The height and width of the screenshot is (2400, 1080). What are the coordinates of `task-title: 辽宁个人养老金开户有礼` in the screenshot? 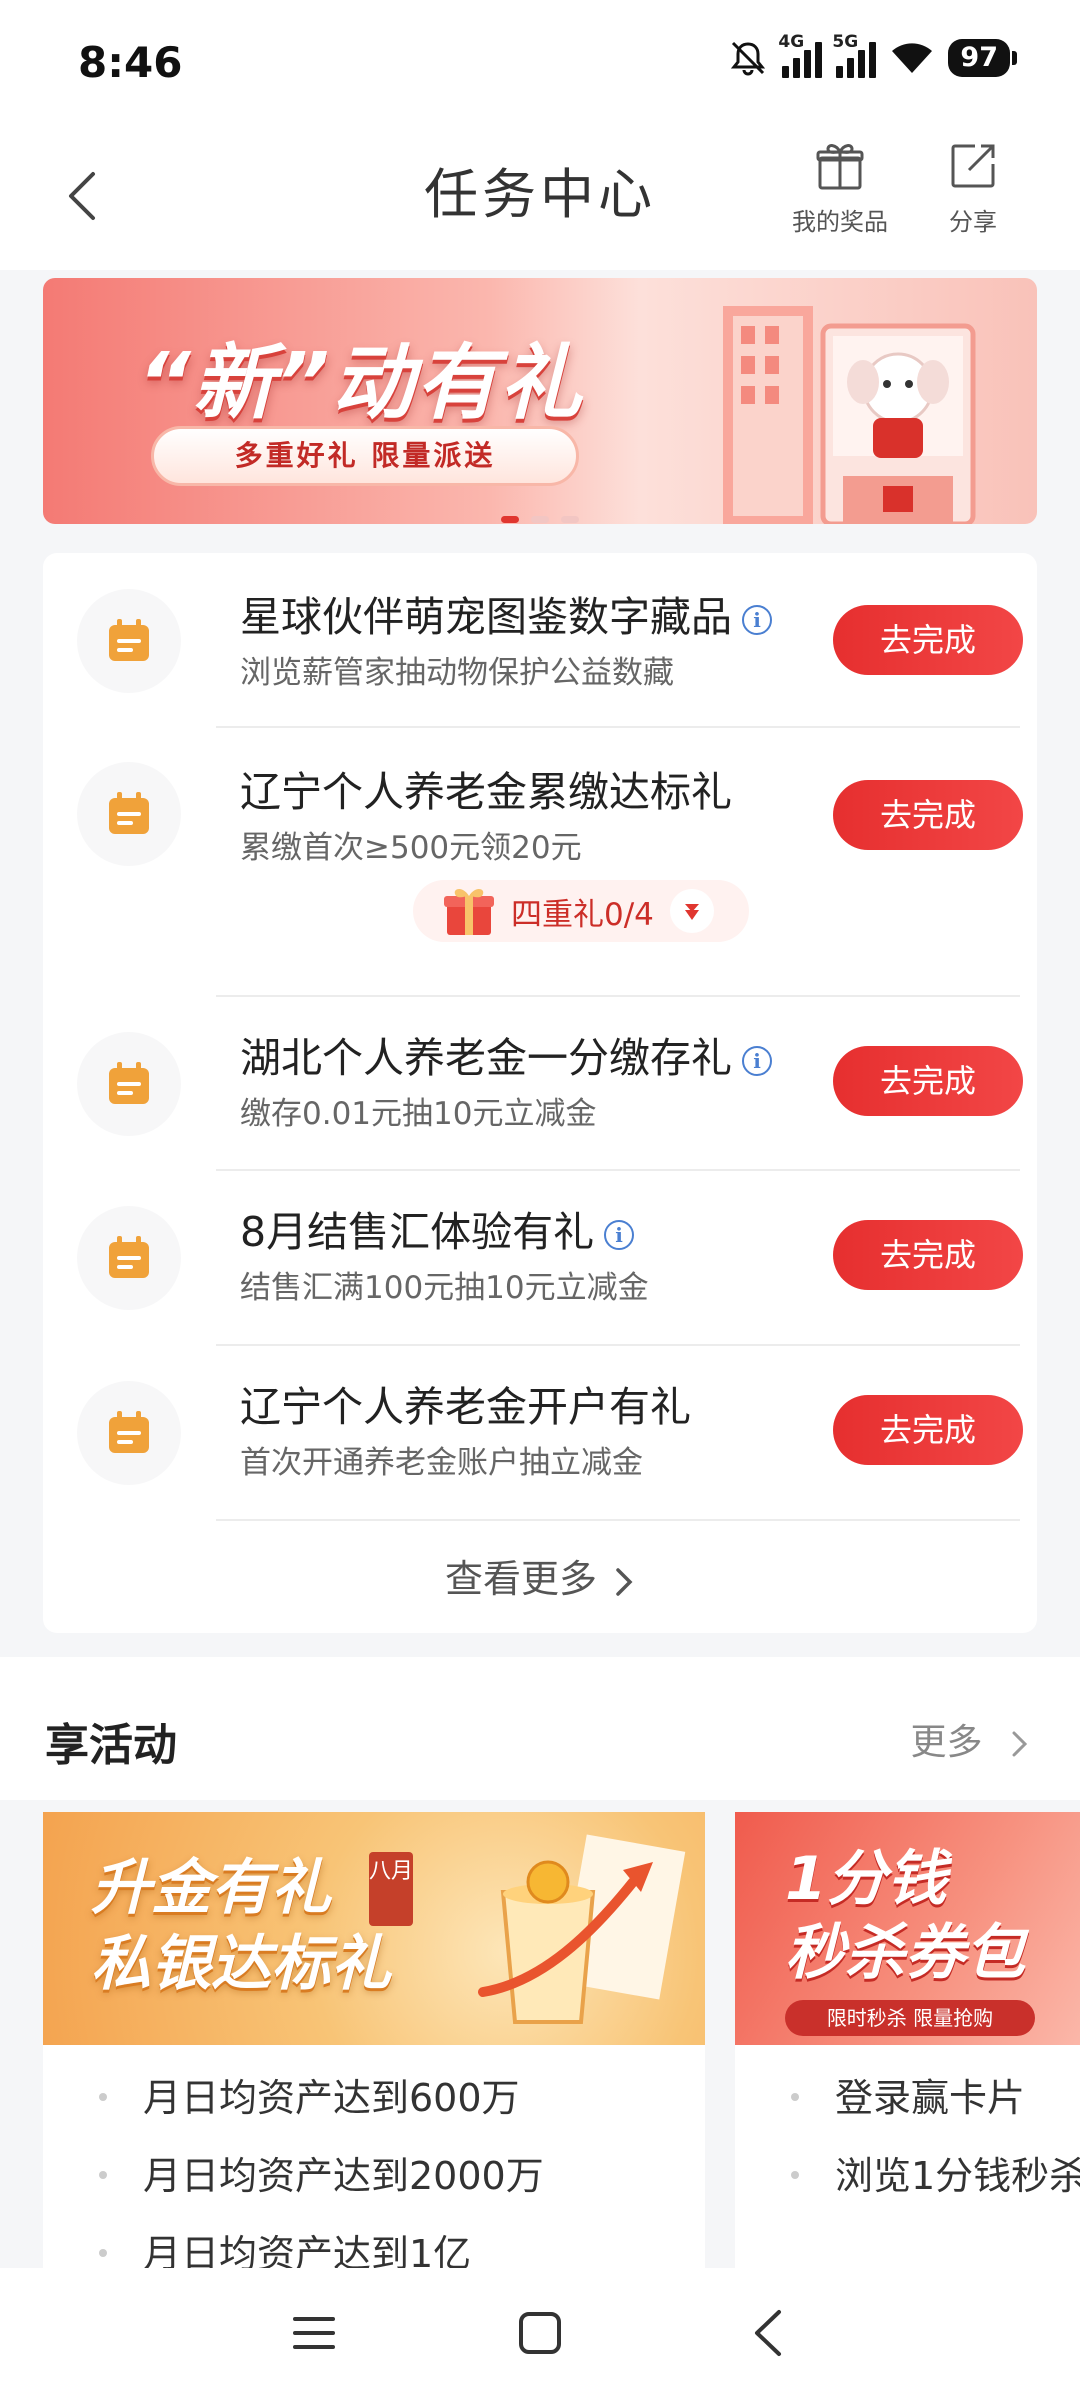 It's located at (465, 1407).